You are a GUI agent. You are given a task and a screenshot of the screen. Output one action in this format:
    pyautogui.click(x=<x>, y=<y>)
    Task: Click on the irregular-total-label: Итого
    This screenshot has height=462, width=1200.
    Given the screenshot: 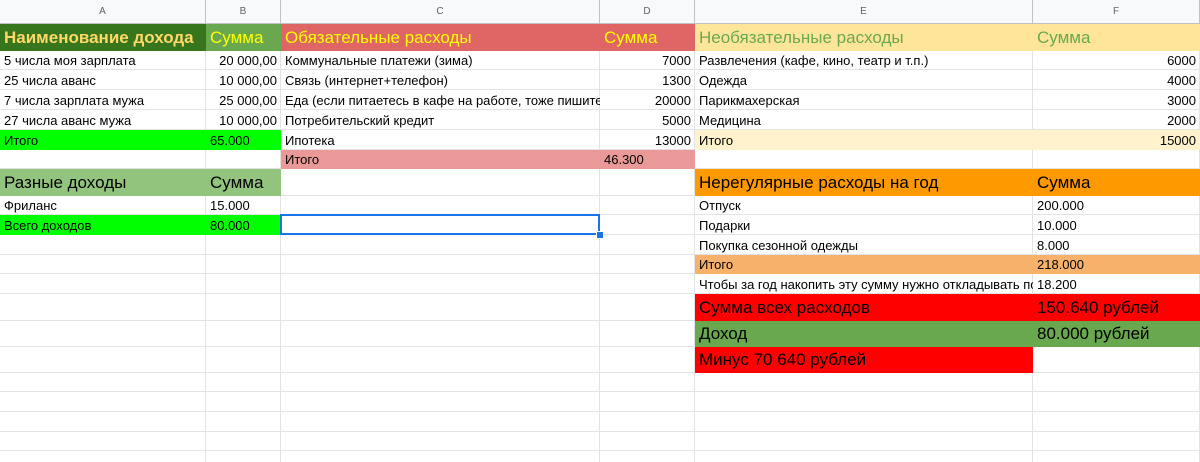 What is the action you would take?
    pyautogui.click(x=864, y=264)
    